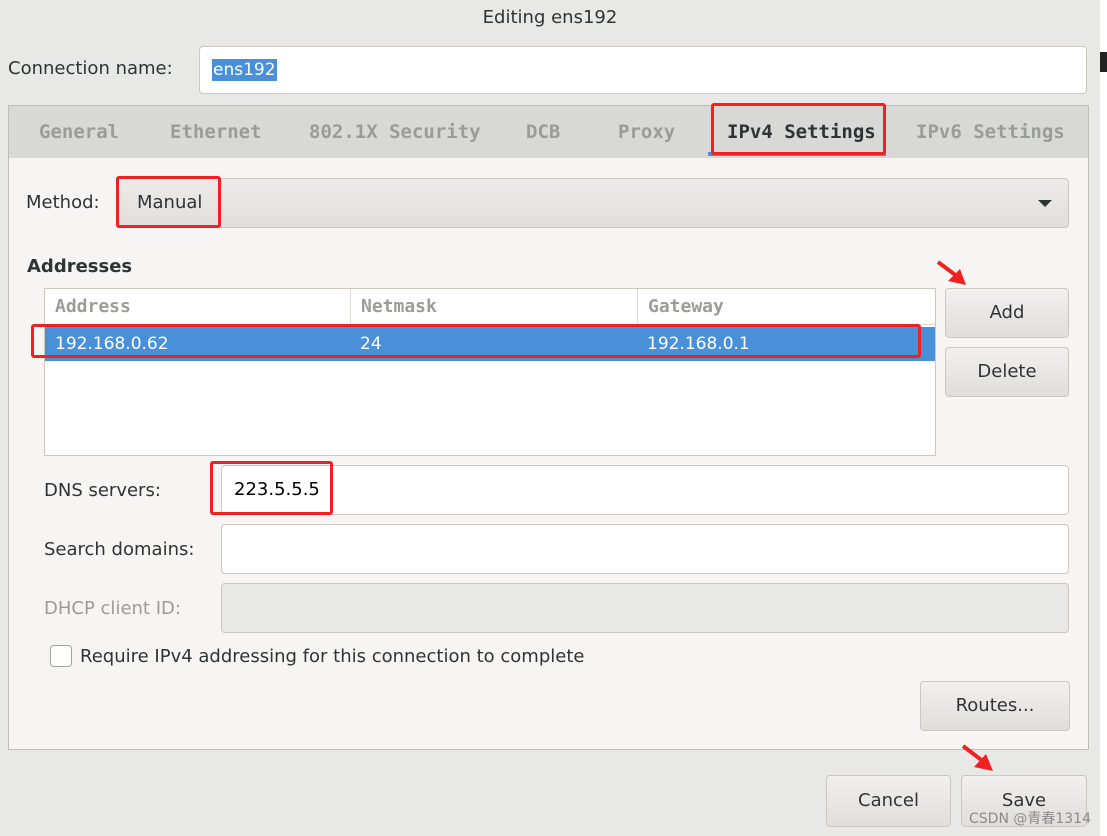  Describe the element at coordinates (888, 801) in the screenshot. I see `cancel-button: Cancel` at that location.